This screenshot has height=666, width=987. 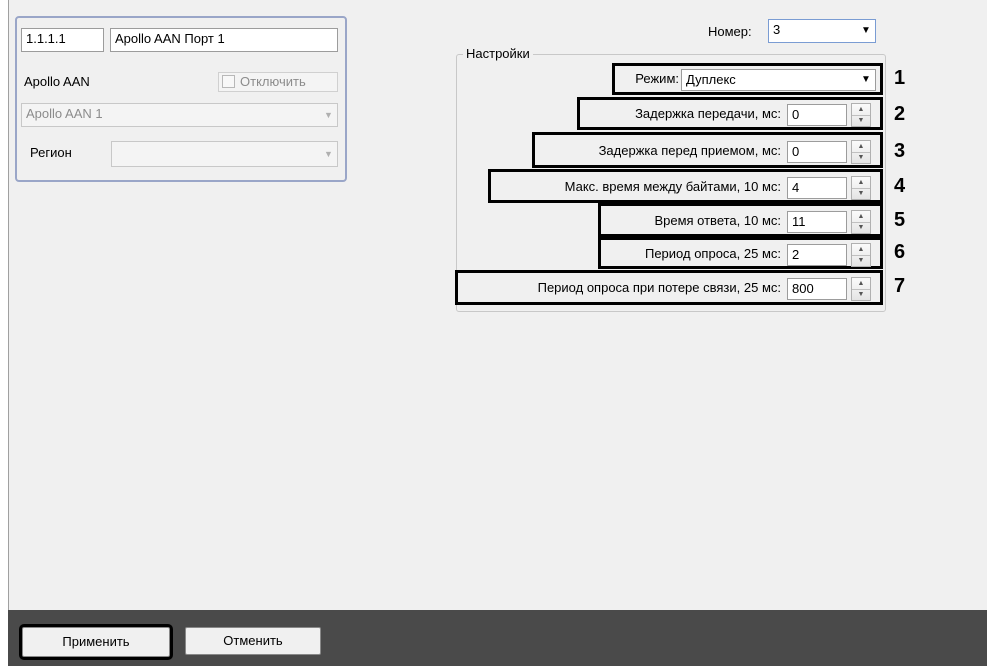 I want to click on mode-select: Дуплекс ▼, so click(x=778, y=80).